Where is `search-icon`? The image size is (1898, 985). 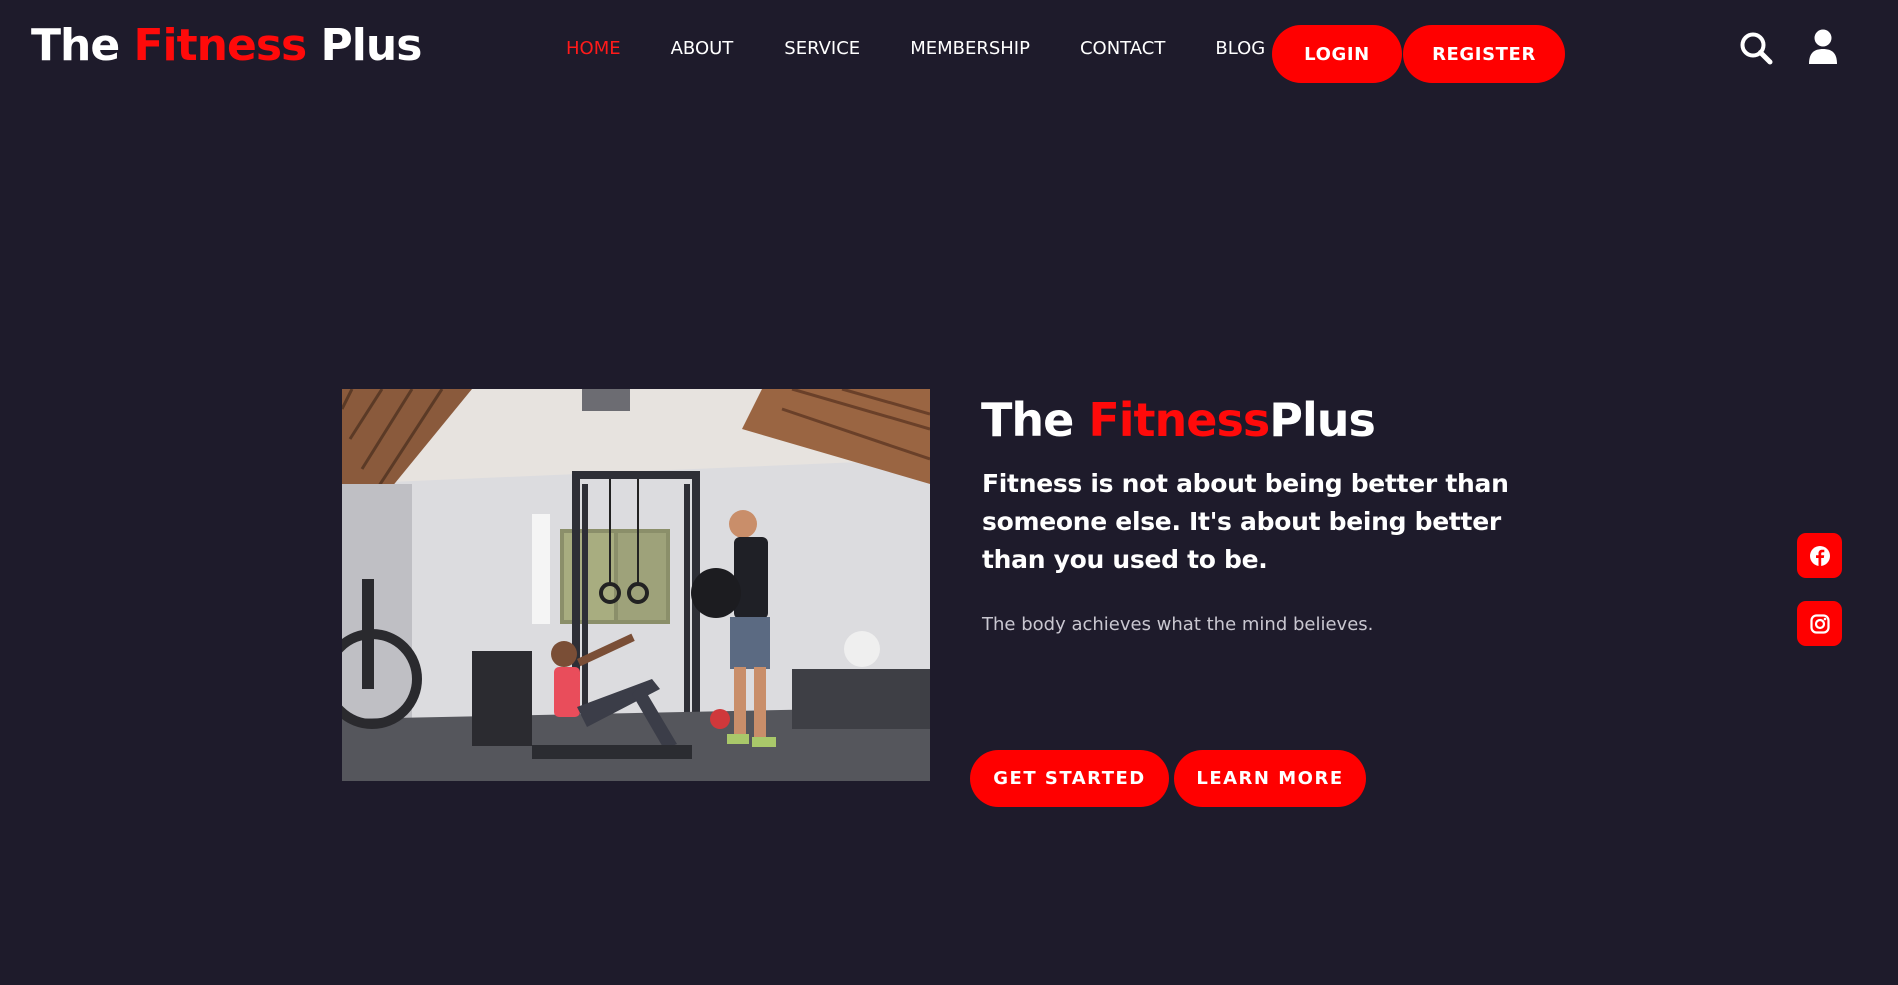 search-icon is located at coordinates (1756, 48).